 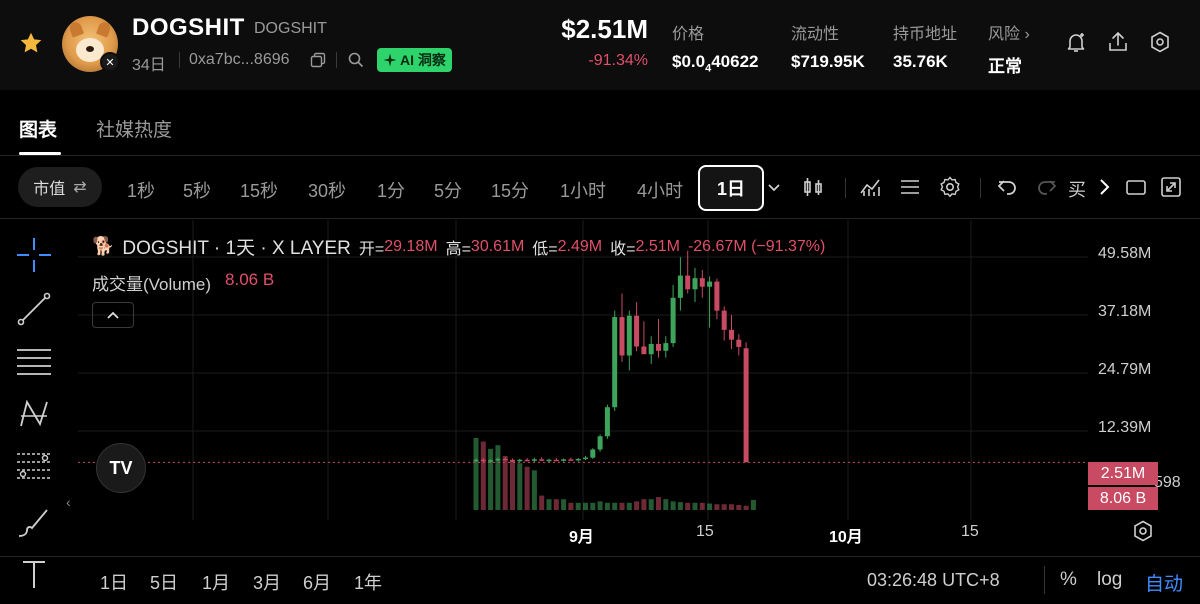 I want to click on change-value: -26.67M (−91.37%), so click(x=756, y=246).